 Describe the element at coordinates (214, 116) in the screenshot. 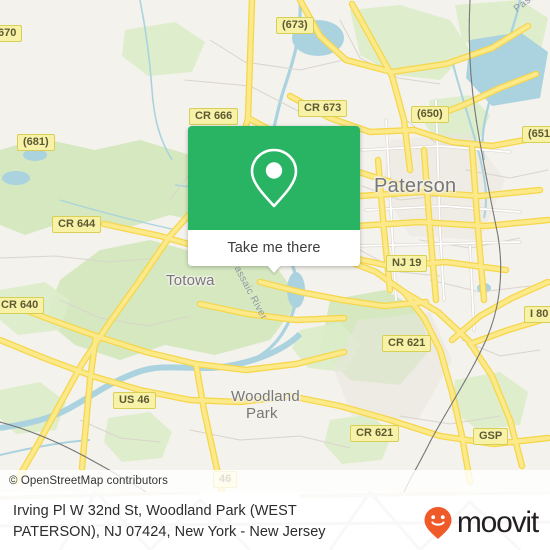

I see `road-shield-cr-666: CR 666` at that location.